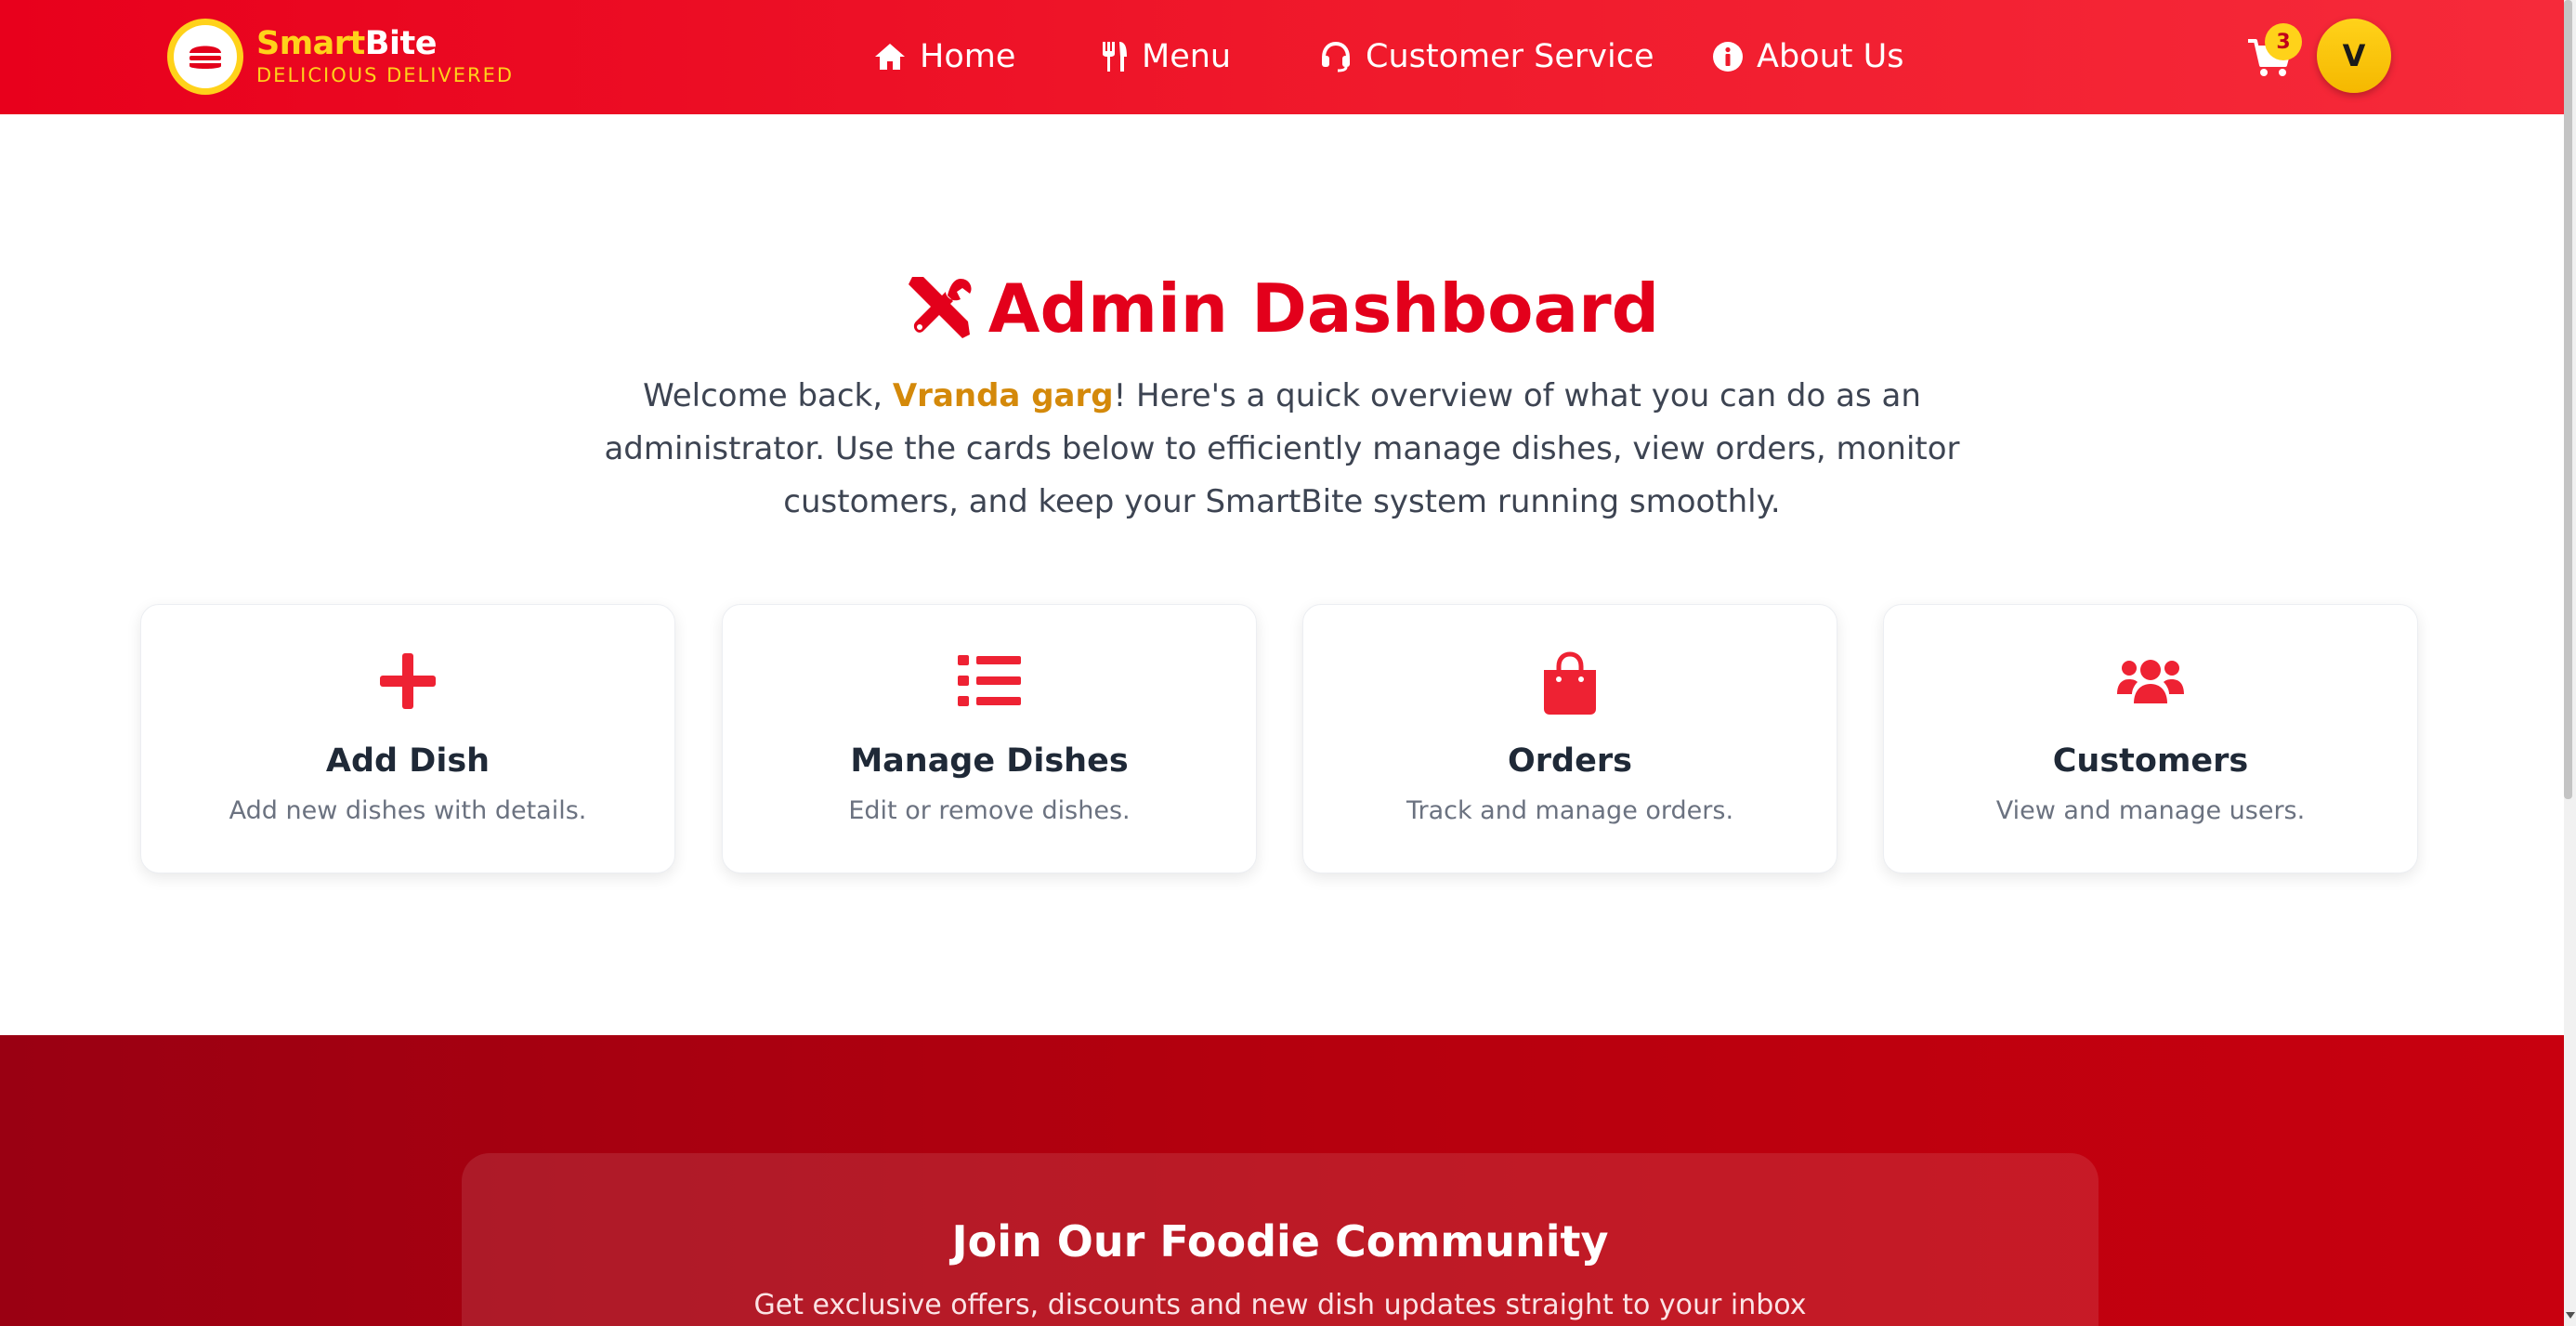 This screenshot has width=2576, height=1326. Describe the element at coordinates (2568, 399) in the screenshot. I see `scrollbar-thumb` at that location.